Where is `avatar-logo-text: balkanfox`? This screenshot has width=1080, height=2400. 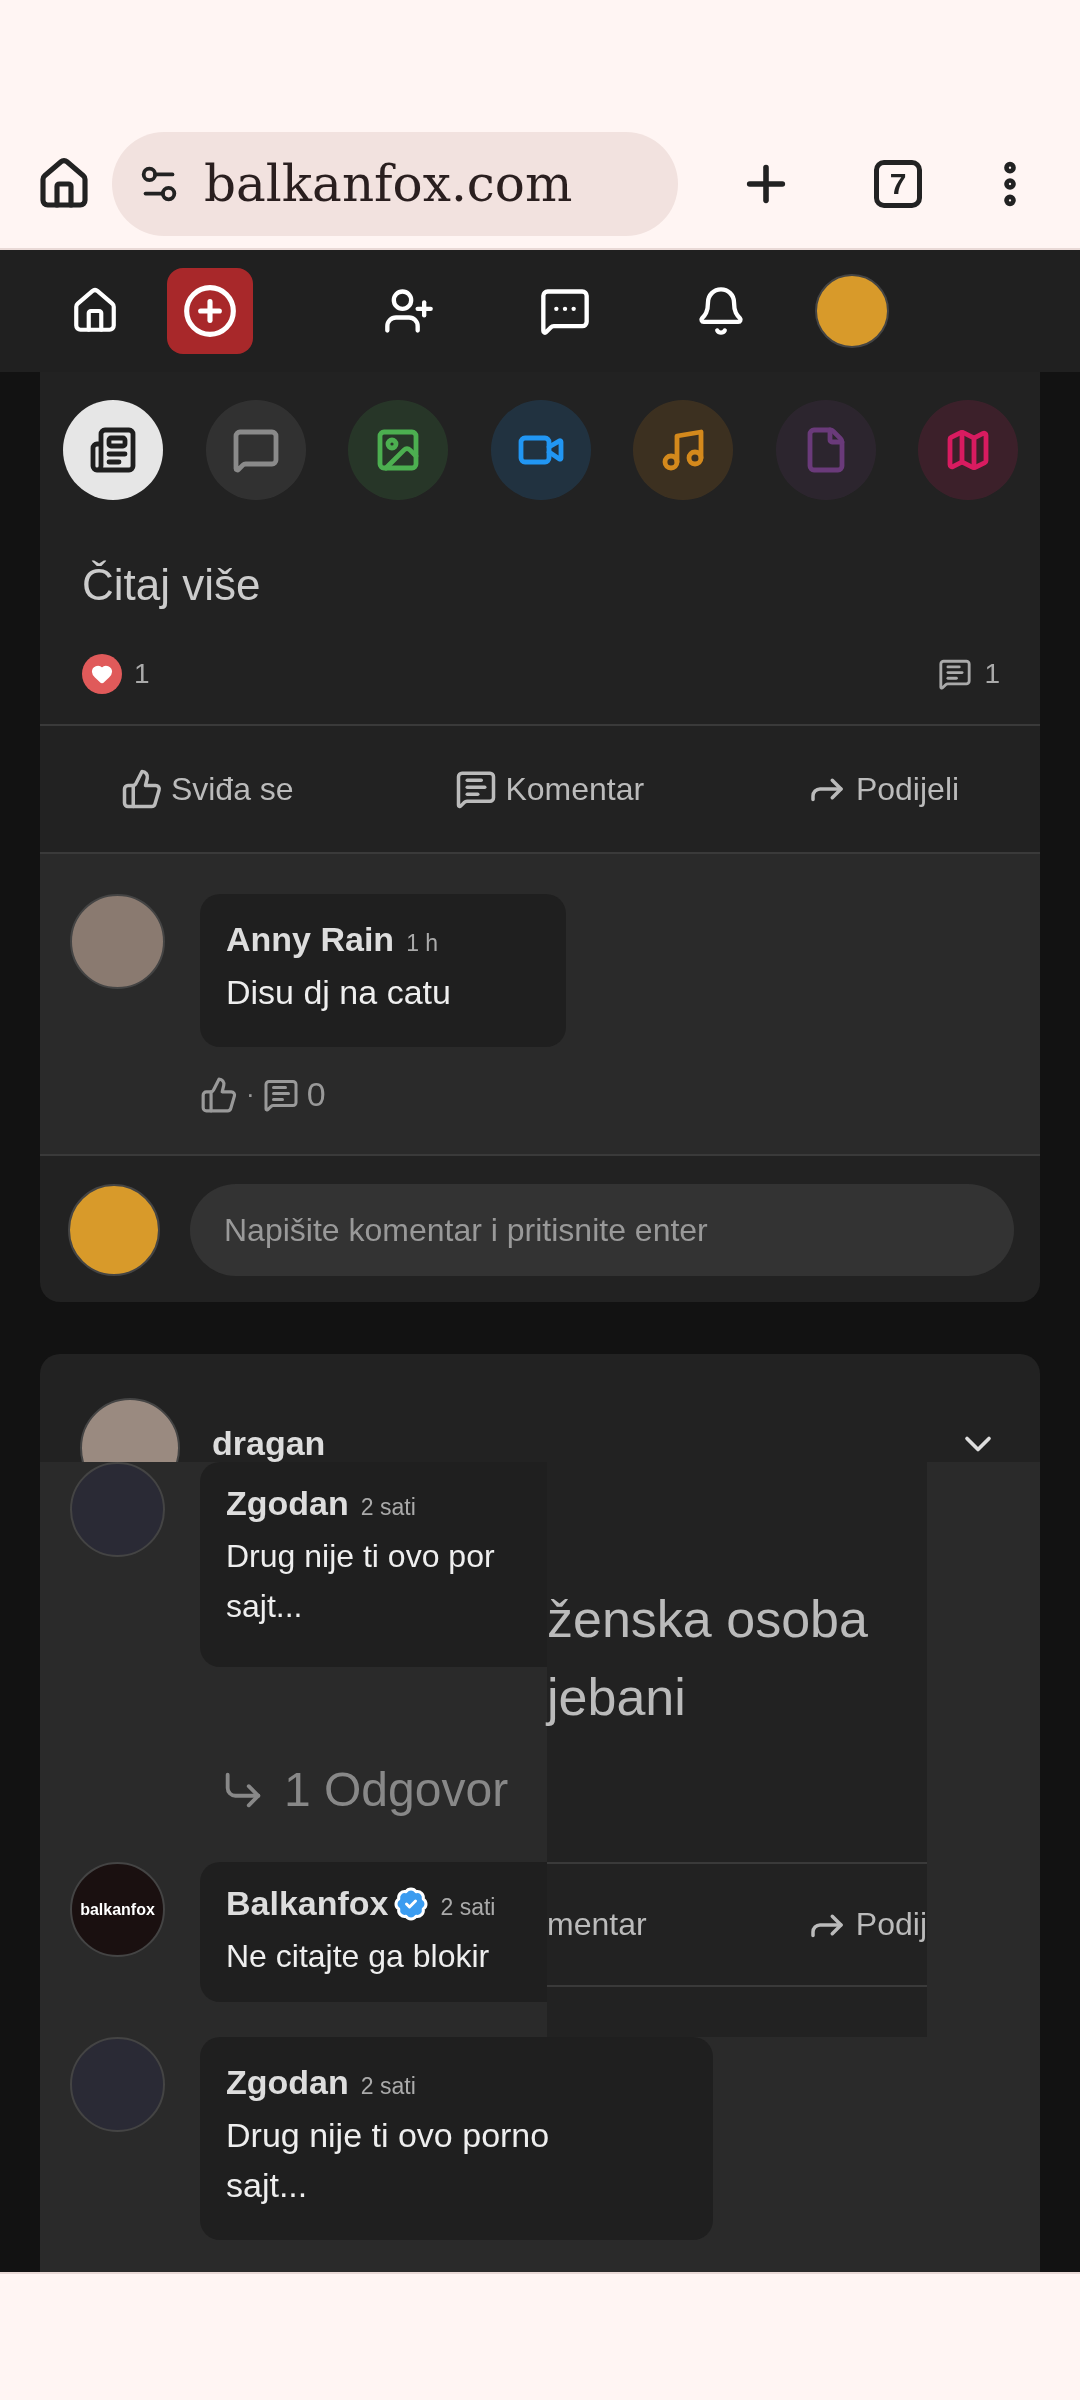
avatar-logo-text: balkanfox is located at coordinates (117, 1909).